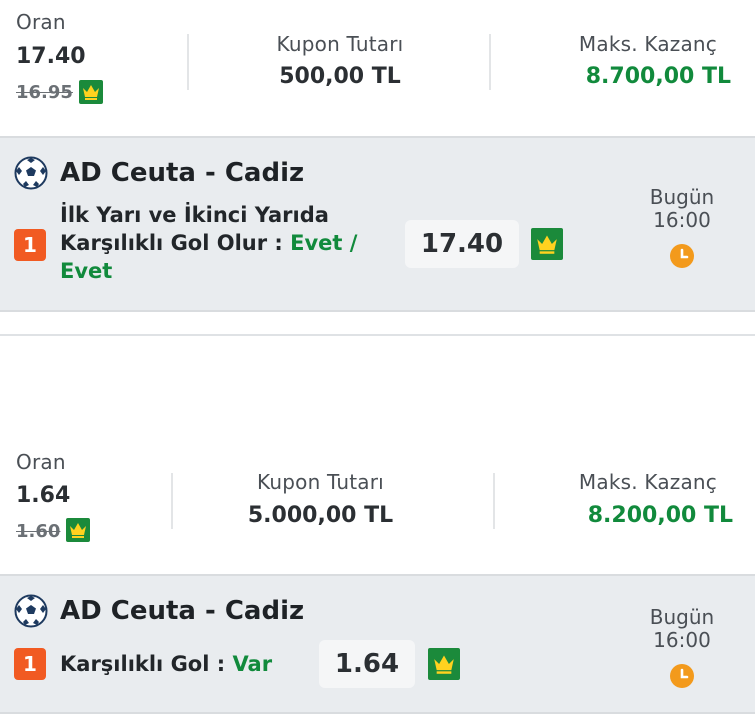 The image size is (755, 716). I want to click on odds-box: 17.40, so click(462, 244).